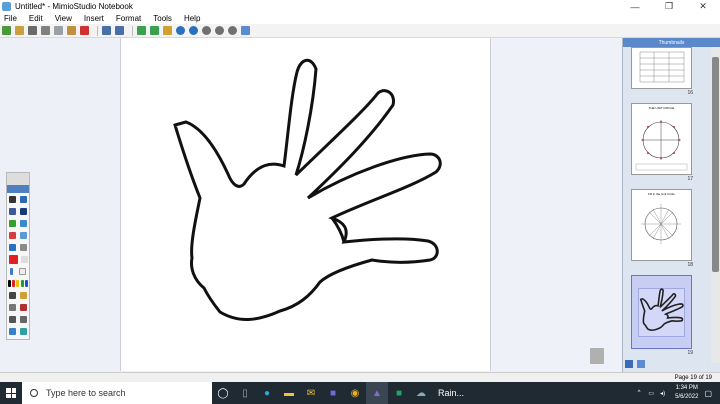  I want to click on pen-icon, so click(12, 211).